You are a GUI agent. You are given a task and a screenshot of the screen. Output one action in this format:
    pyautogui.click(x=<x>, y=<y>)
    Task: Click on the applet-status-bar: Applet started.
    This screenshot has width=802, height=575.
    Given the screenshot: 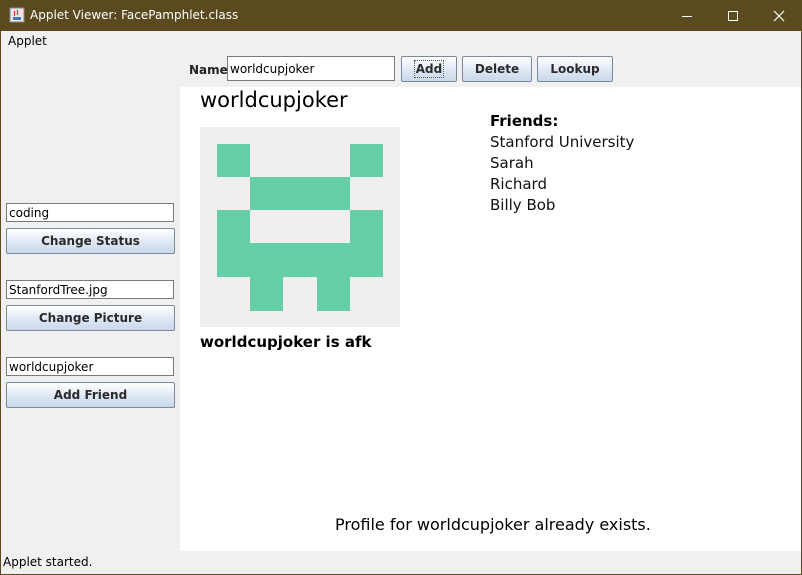 What is the action you would take?
    pyautogui.click(x=48, y=562)
    